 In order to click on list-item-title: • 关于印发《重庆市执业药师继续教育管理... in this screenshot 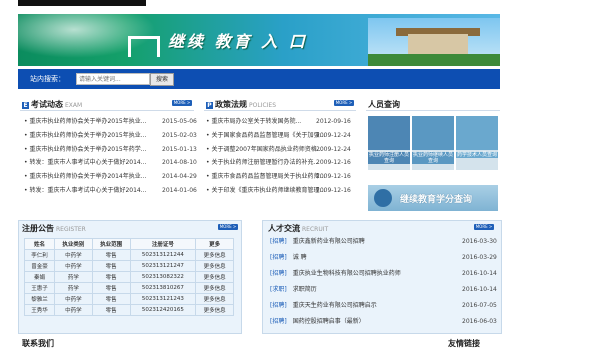, I will do `click(265, 191)`.